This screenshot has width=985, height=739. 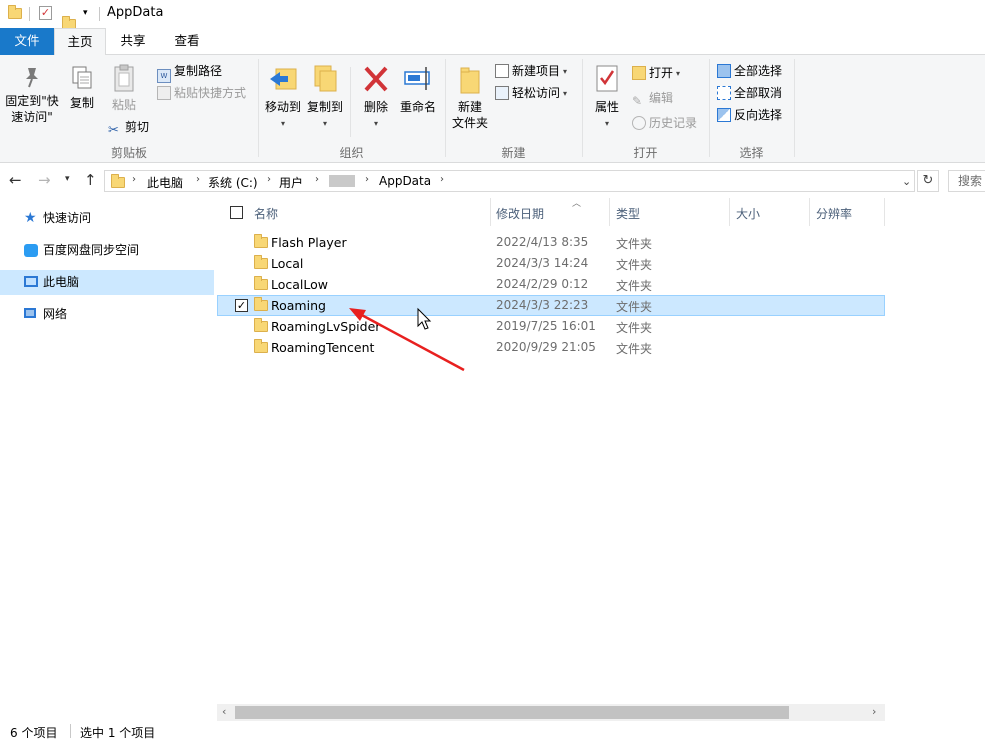 What do you see at coordinates (236, 212) in the screenshot?
I see `select-all-checkbox` at bounding box center [236, 212].